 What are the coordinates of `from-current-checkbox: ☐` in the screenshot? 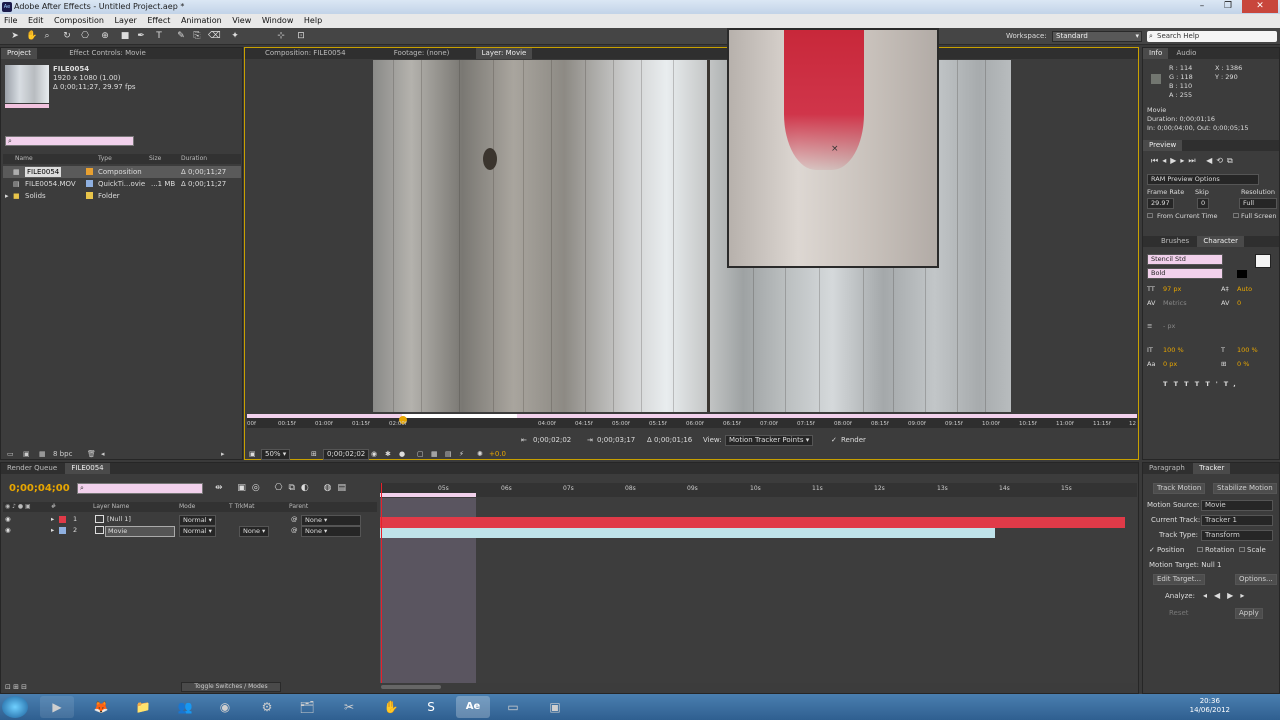 It's located at (1150, 216).